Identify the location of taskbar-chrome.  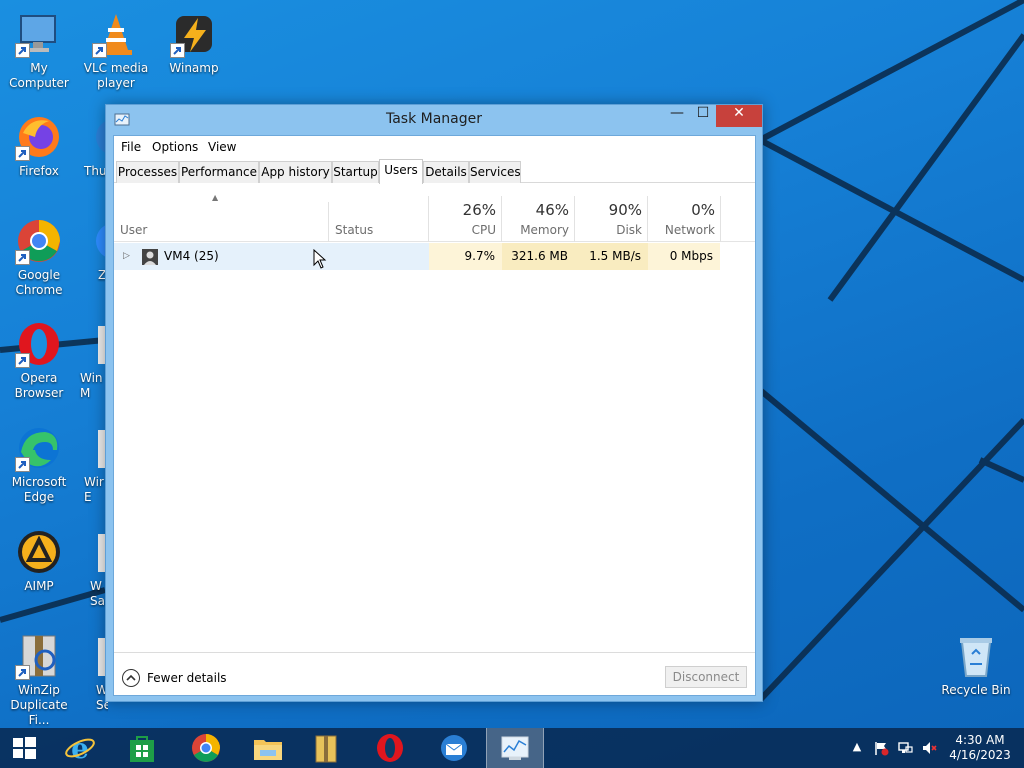
(206, 748).